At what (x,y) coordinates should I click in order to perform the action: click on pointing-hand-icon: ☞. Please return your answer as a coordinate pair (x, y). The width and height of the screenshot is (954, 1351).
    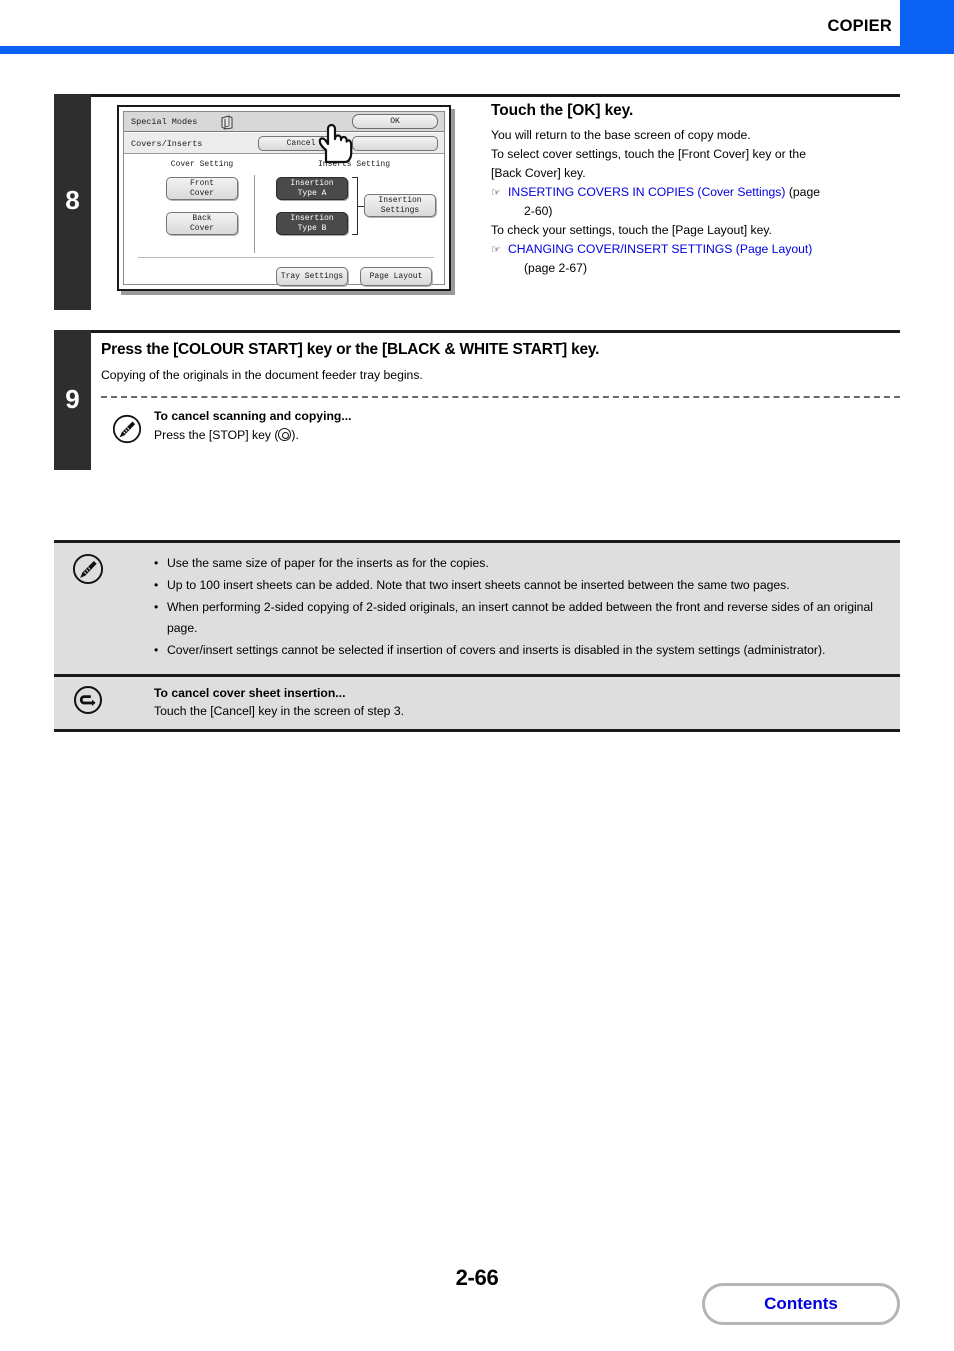
    Looking at the image, I should click on (496, 193).